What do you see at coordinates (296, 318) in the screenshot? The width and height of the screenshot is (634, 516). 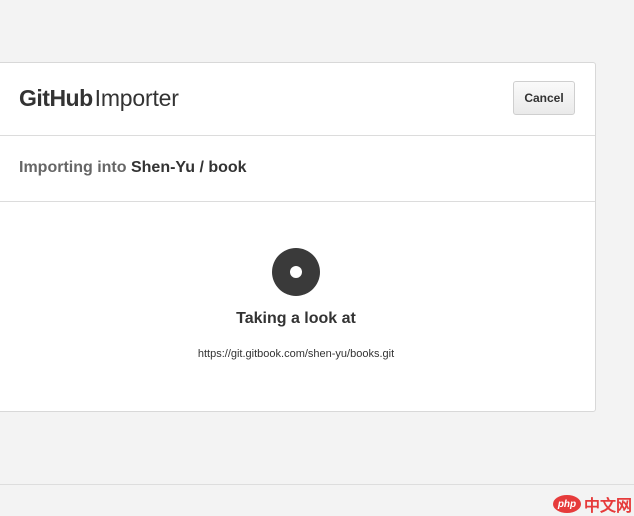 I see `status-title: Taking a look at` at bounding box center [296, 318].